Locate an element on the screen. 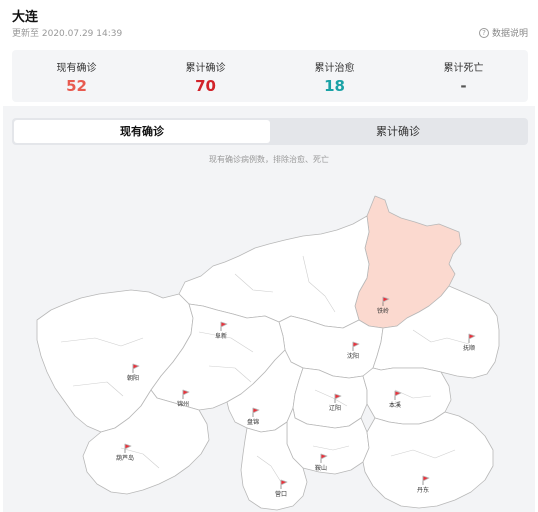 This screenshot has height=512, width=538. city-label: 辽阳 is located at coordinates (335, 408).